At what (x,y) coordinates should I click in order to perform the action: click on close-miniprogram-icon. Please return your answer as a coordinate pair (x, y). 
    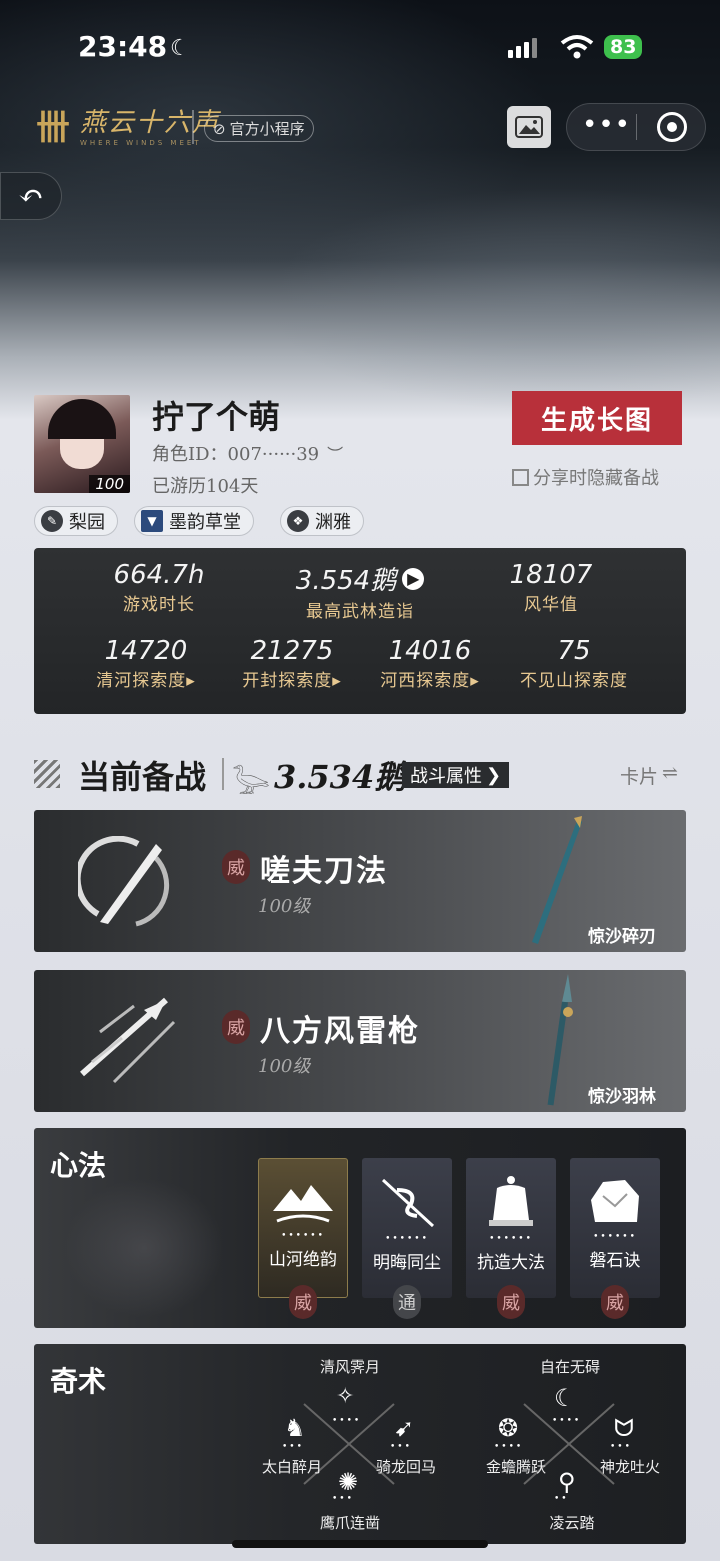
    Looking at the image, I should click on (672, 127).